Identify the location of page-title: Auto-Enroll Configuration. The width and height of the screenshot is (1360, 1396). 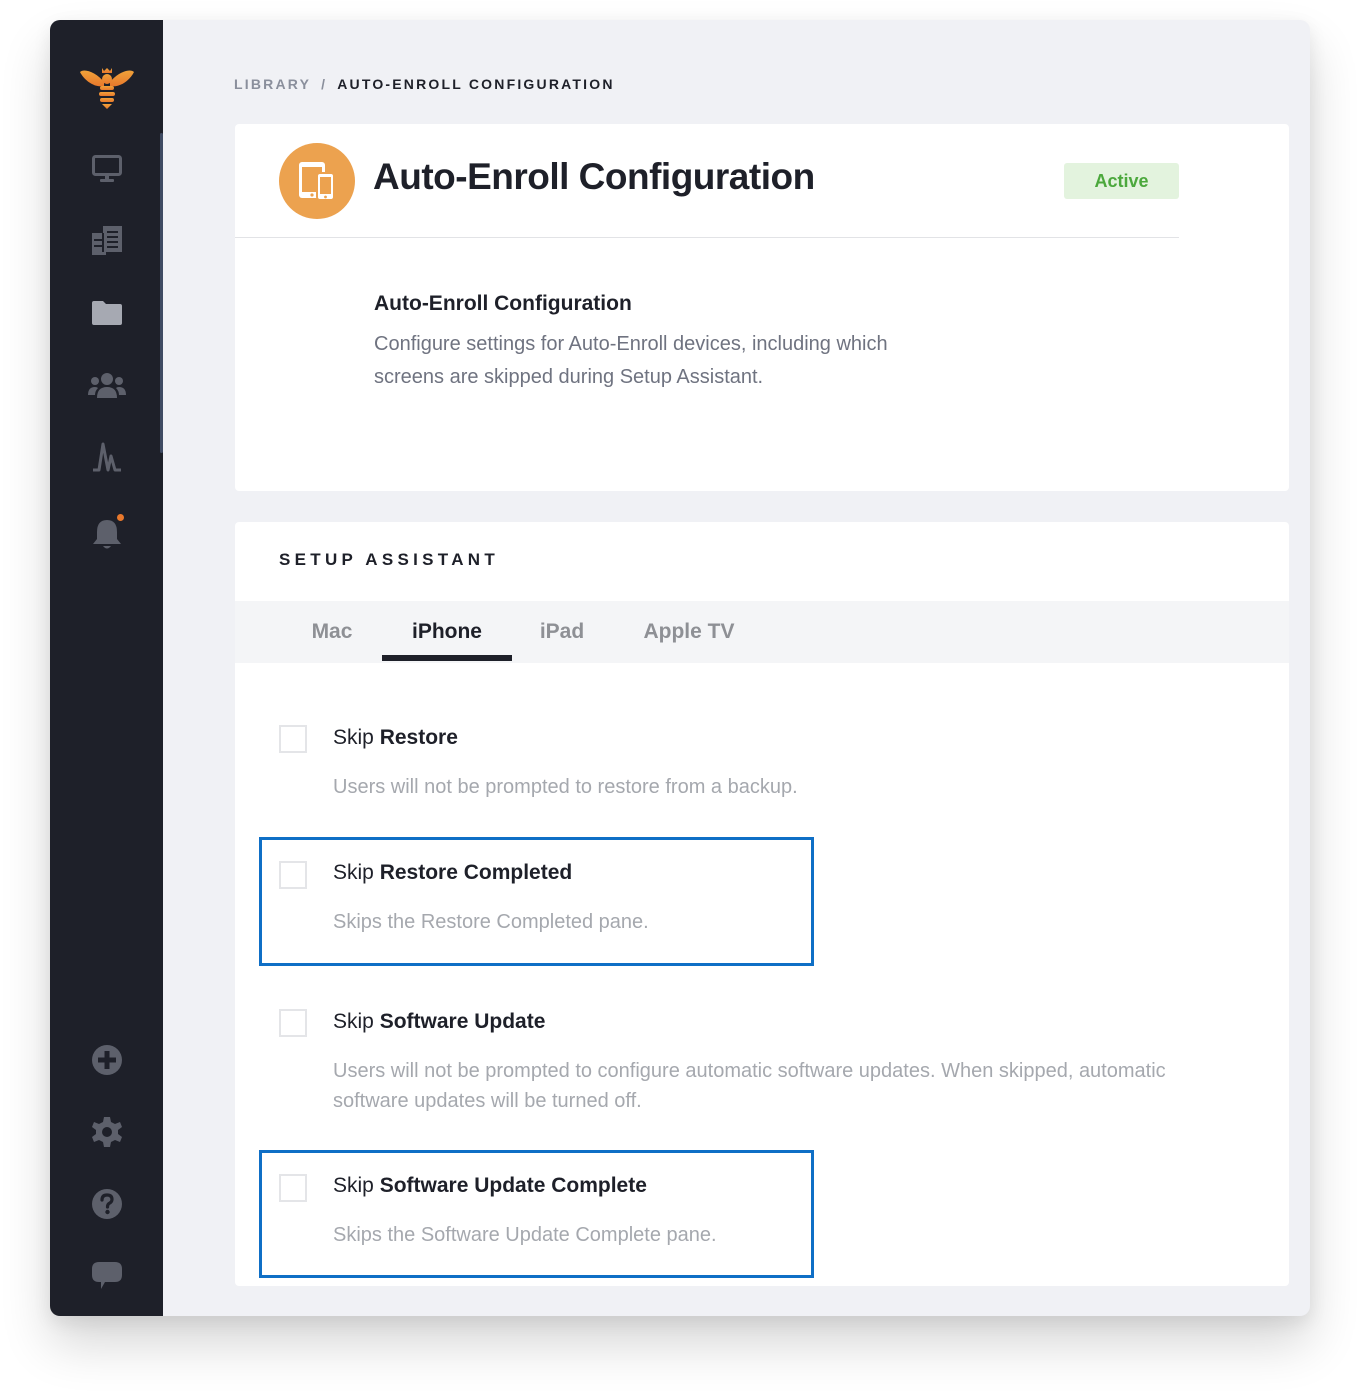
(594, 176).